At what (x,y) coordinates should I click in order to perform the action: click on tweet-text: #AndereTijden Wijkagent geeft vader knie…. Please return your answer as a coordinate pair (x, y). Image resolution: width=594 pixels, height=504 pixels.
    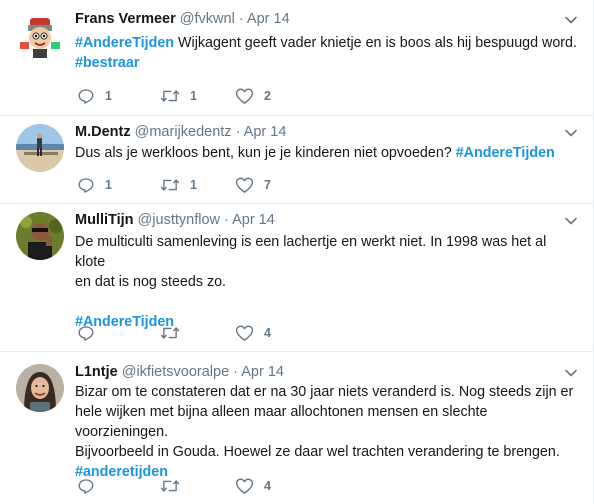
    Looking at the image, I should click on (326, 53).